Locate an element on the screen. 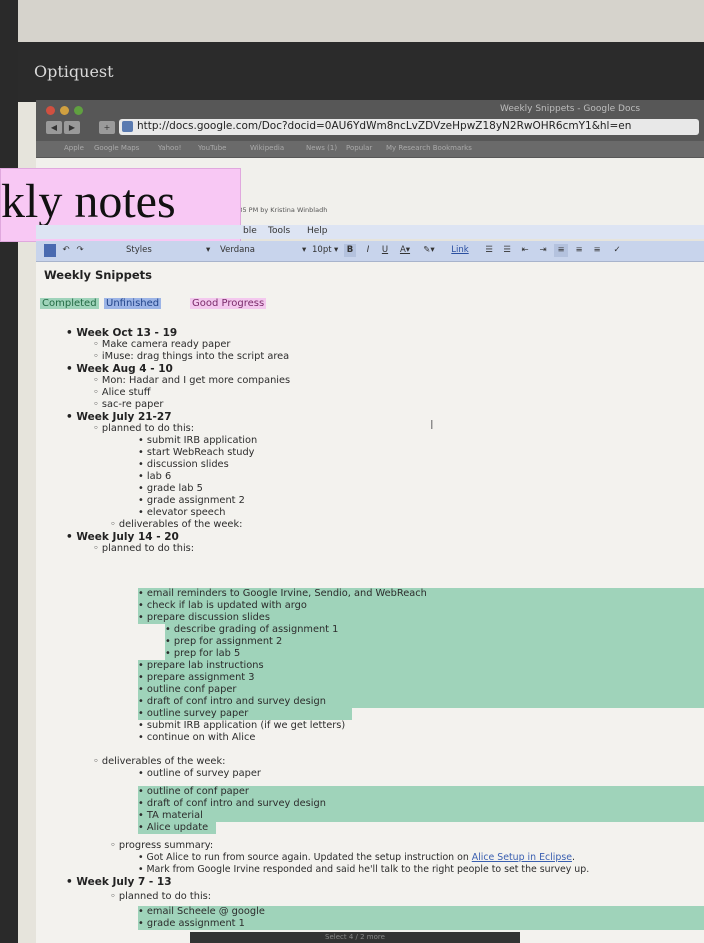 This screenshot has width=704, height=943. italic-button: I is located at coordinates (368, 250).